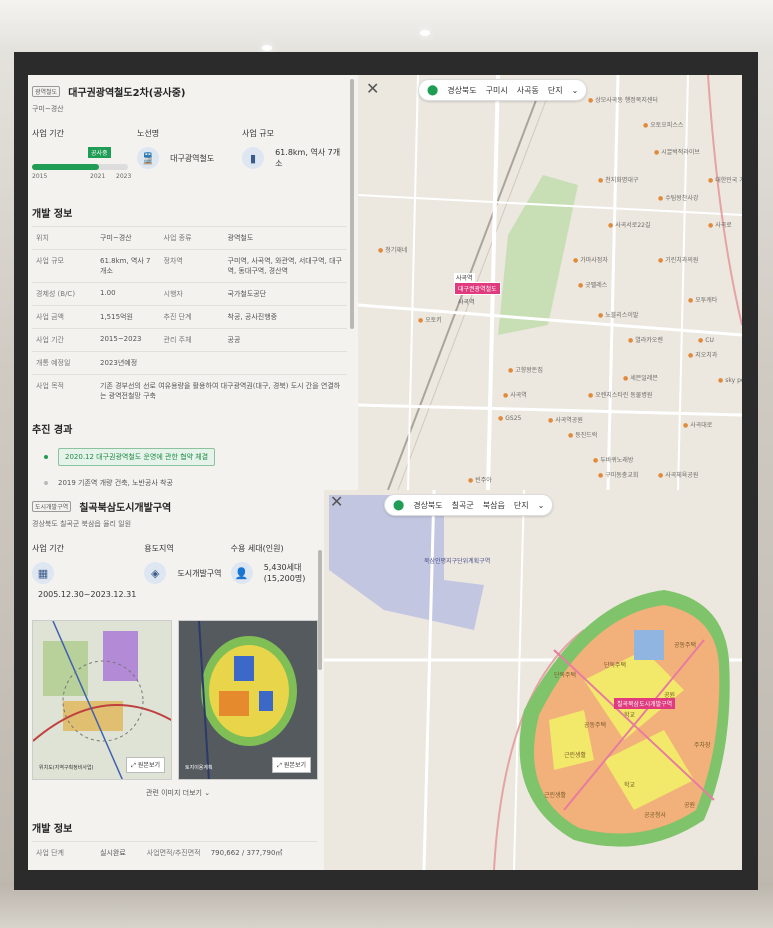 This screenshot has height=928, width=773. Describe the element at coordinates (618, 314) in the screenshot. I see `map-poi: 노블리스이발` at that location.